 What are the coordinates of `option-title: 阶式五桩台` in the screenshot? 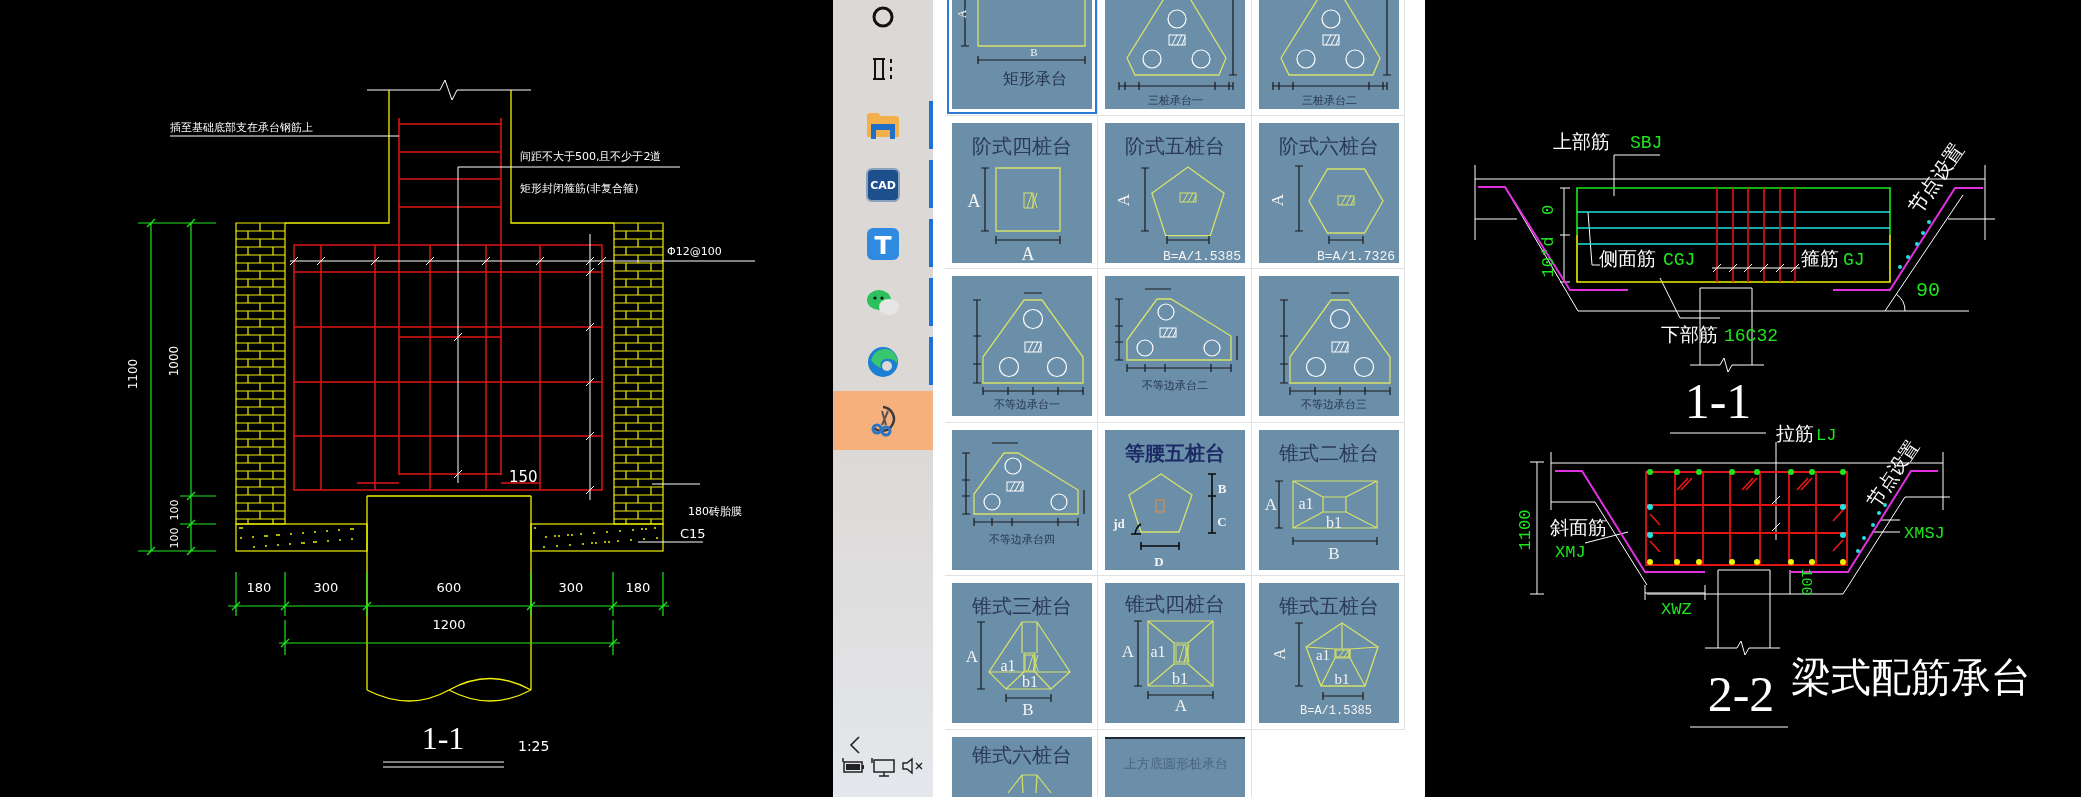 It's located at (1175, 145).